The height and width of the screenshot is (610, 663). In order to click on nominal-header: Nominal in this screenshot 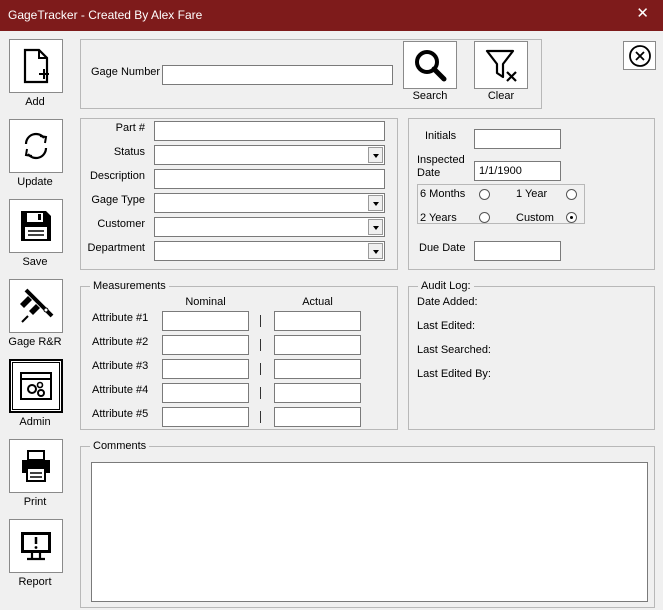, I will do `click(205, 302)`.